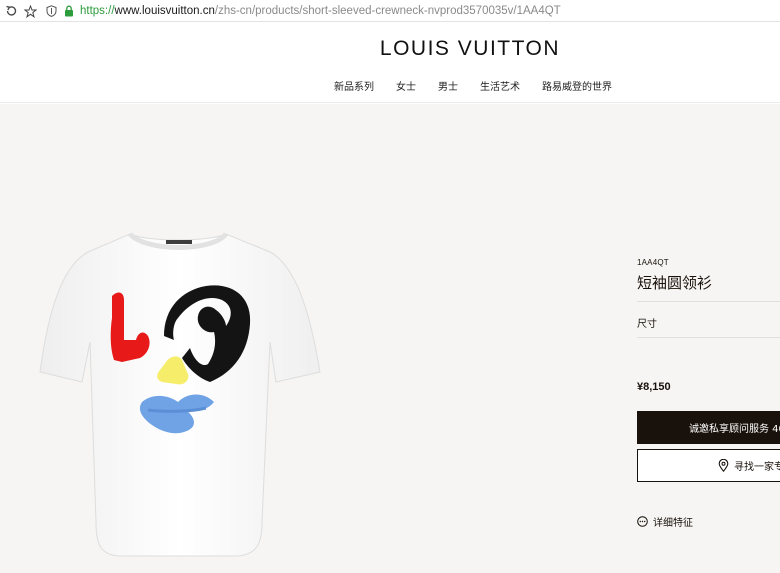 The height and width of the screenshot is (573, 780). Describe the element at coordinates (734, 429) in the screenshot. I see `client-advisor-label: 诚邀私享顾问服务 40` at that location.